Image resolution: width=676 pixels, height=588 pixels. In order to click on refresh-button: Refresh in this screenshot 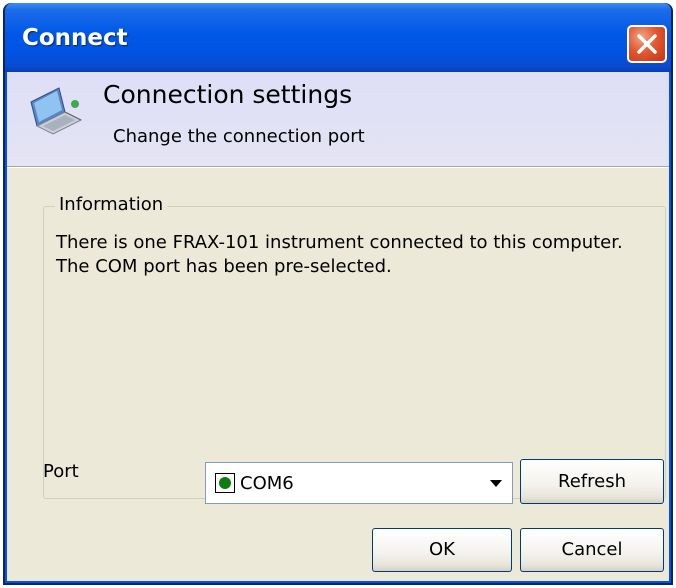, I will do `click(592, 481)`.